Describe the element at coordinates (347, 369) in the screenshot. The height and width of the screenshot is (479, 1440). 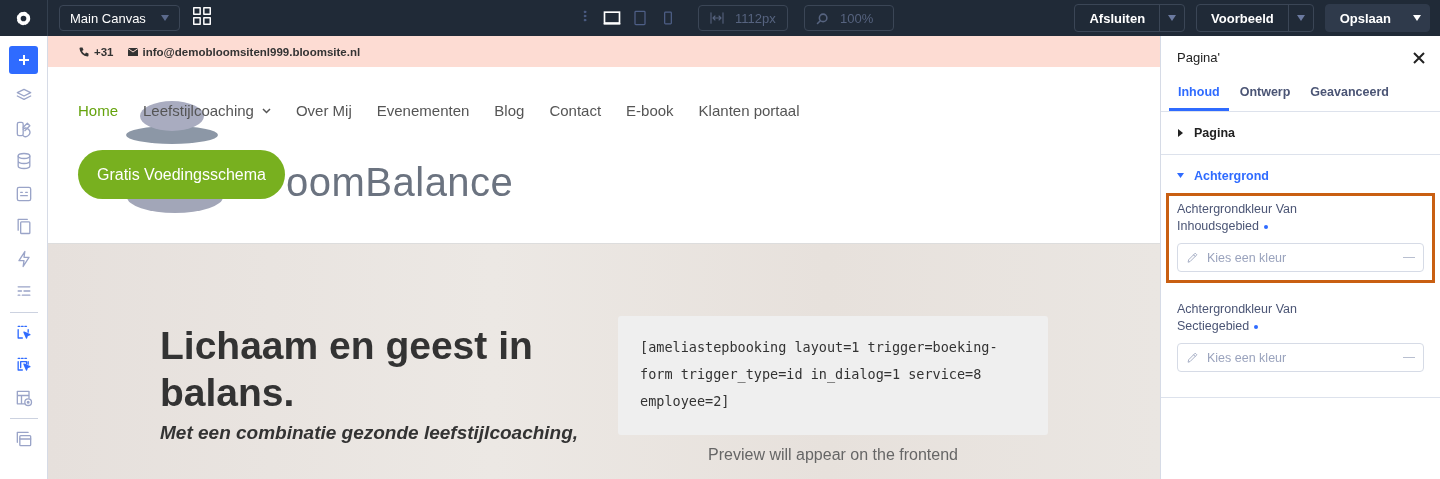
I see `hero-heading: Lichaam en geest in balans.` at that location.